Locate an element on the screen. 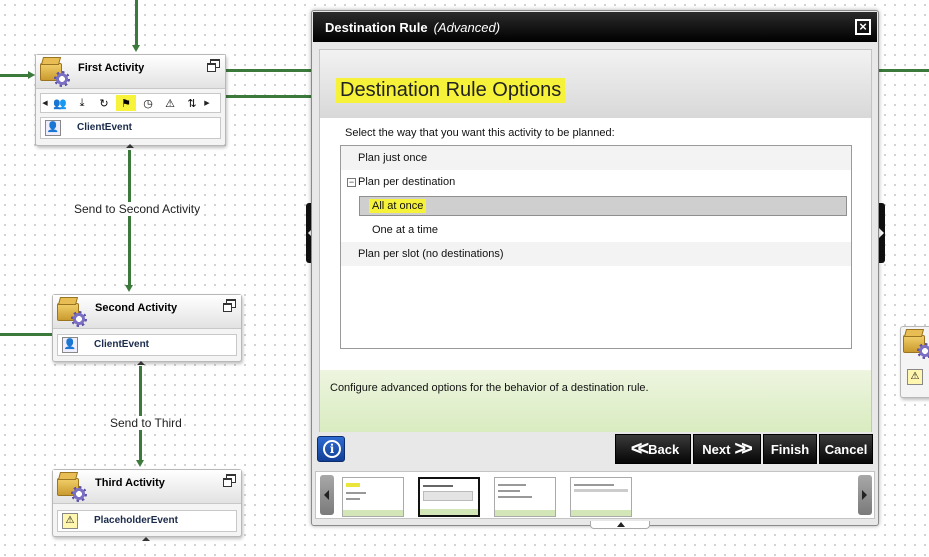 The width and height of the screenshot is (929, 557). tree-item-plan-once: Plan just once is located at coordinates (596, 158).